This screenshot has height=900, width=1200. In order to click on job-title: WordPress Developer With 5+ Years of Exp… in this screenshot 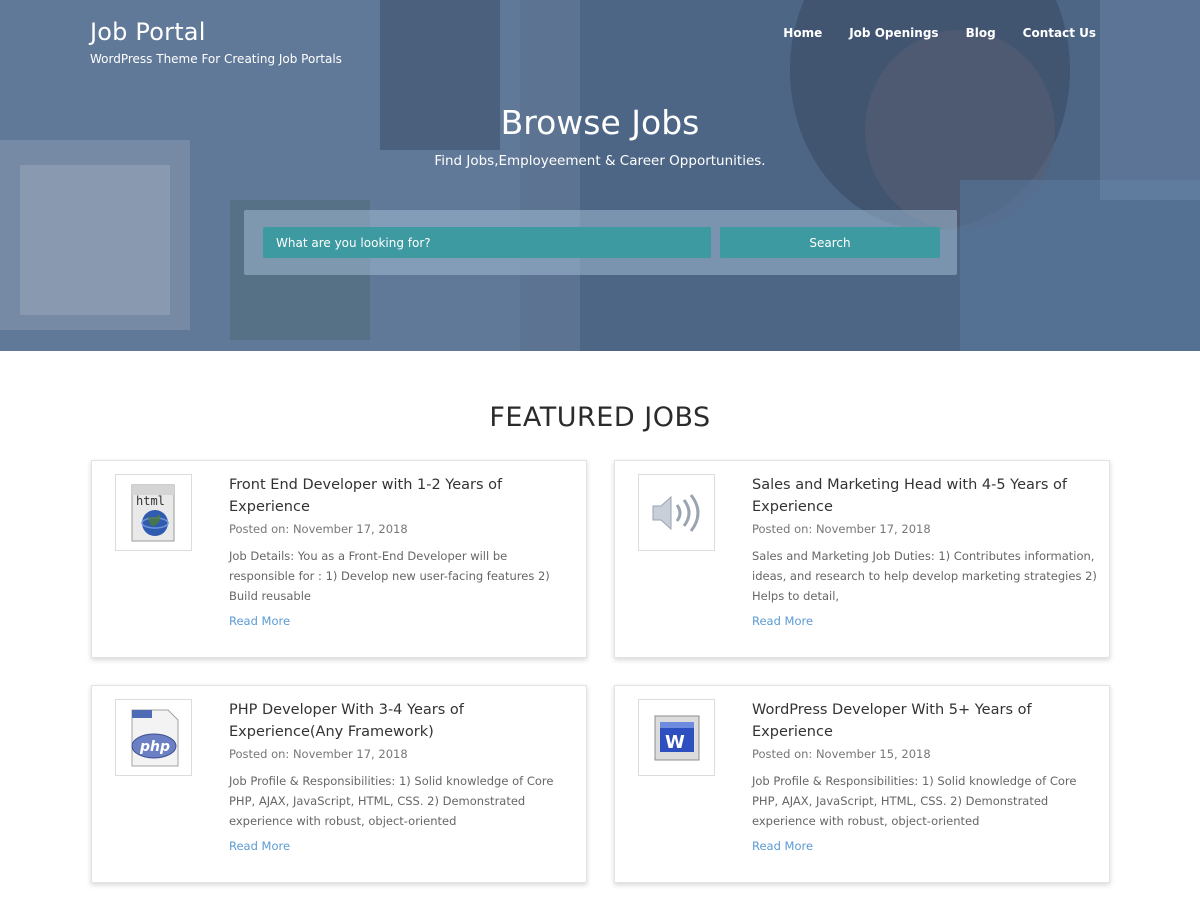, I will do `click(924, 721)`.